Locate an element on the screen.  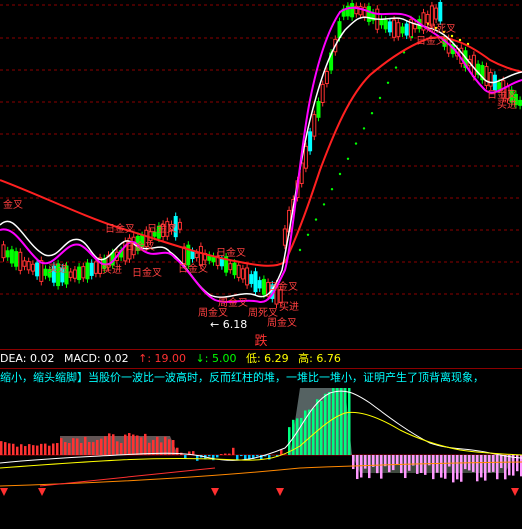
sar-dots is located at coordinates (384, 135).